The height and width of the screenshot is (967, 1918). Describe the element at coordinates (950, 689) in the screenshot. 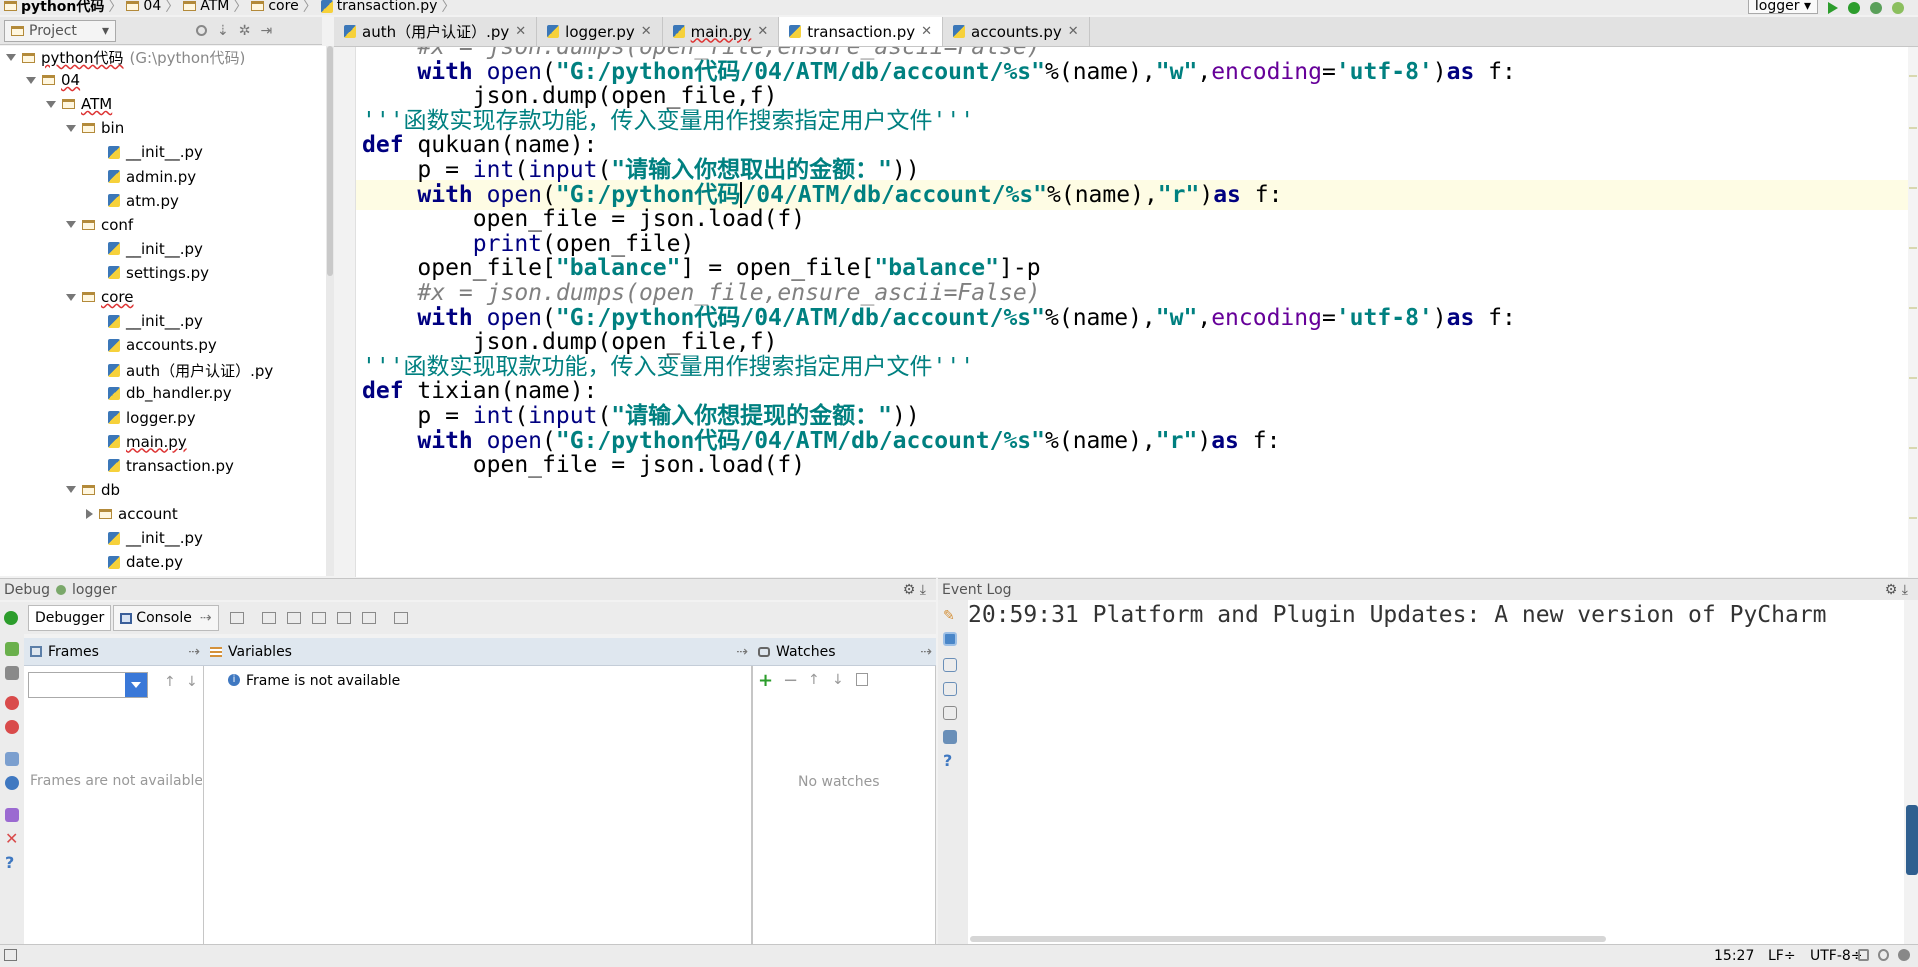

I see `scroll-to-end-icon` at that location.